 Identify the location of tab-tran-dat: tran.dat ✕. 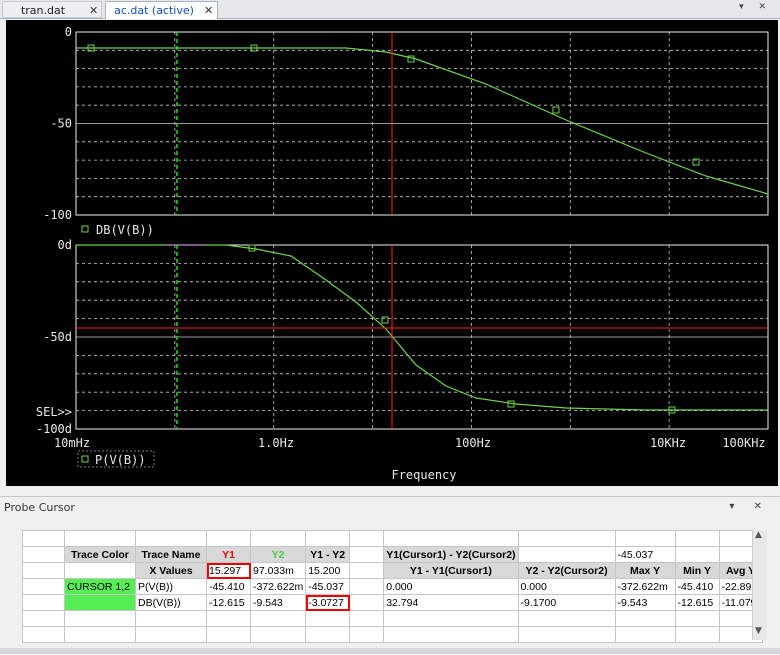
(52, 9).